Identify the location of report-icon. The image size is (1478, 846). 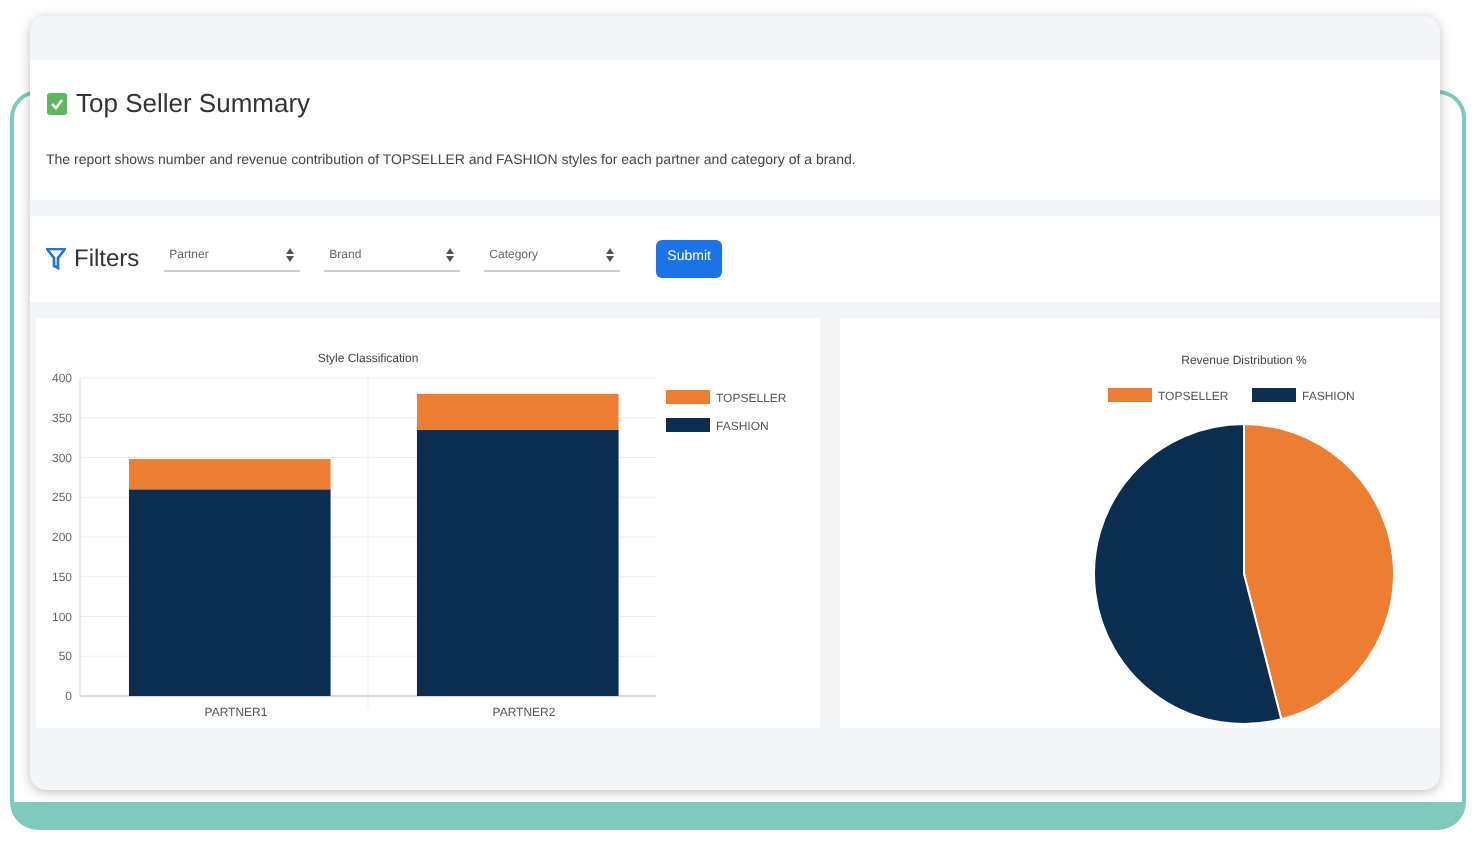
(57, 103).